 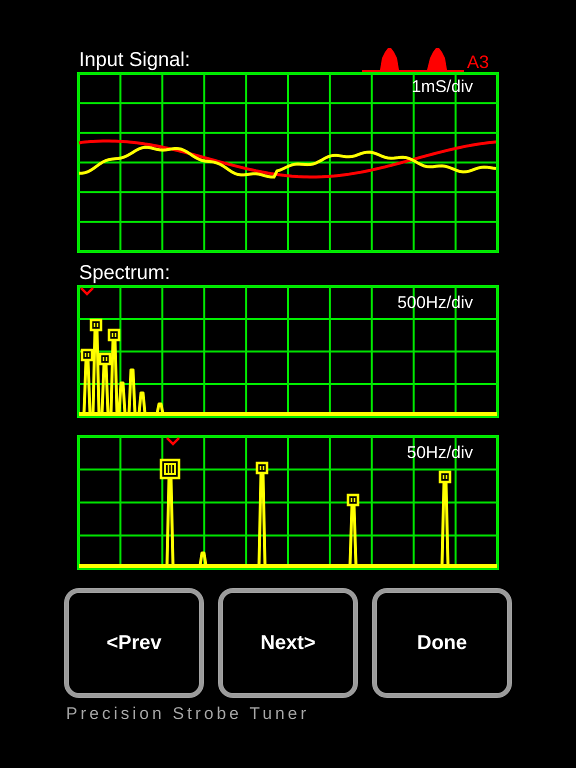 I want to click on app-title: Precision Strobe Tuner, so click(x=188, y=714).